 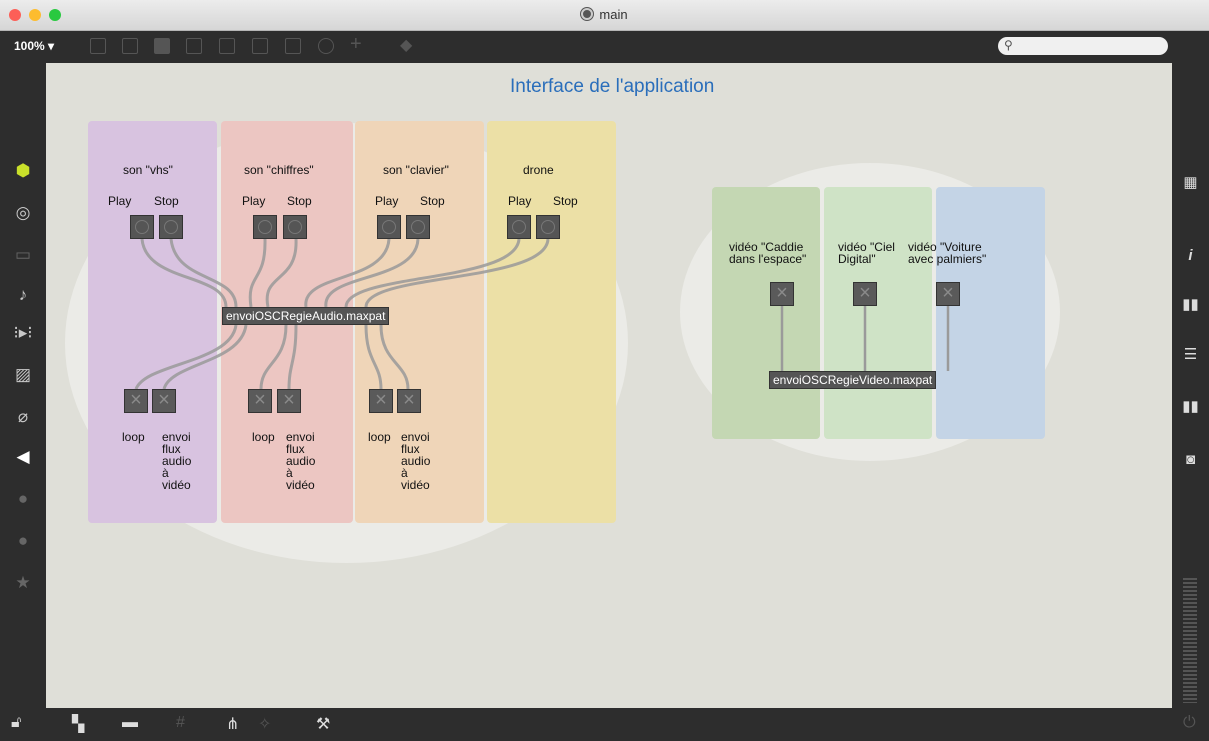 I want to click on send-toggle-vhs: ×, so click(x=164, y=401).